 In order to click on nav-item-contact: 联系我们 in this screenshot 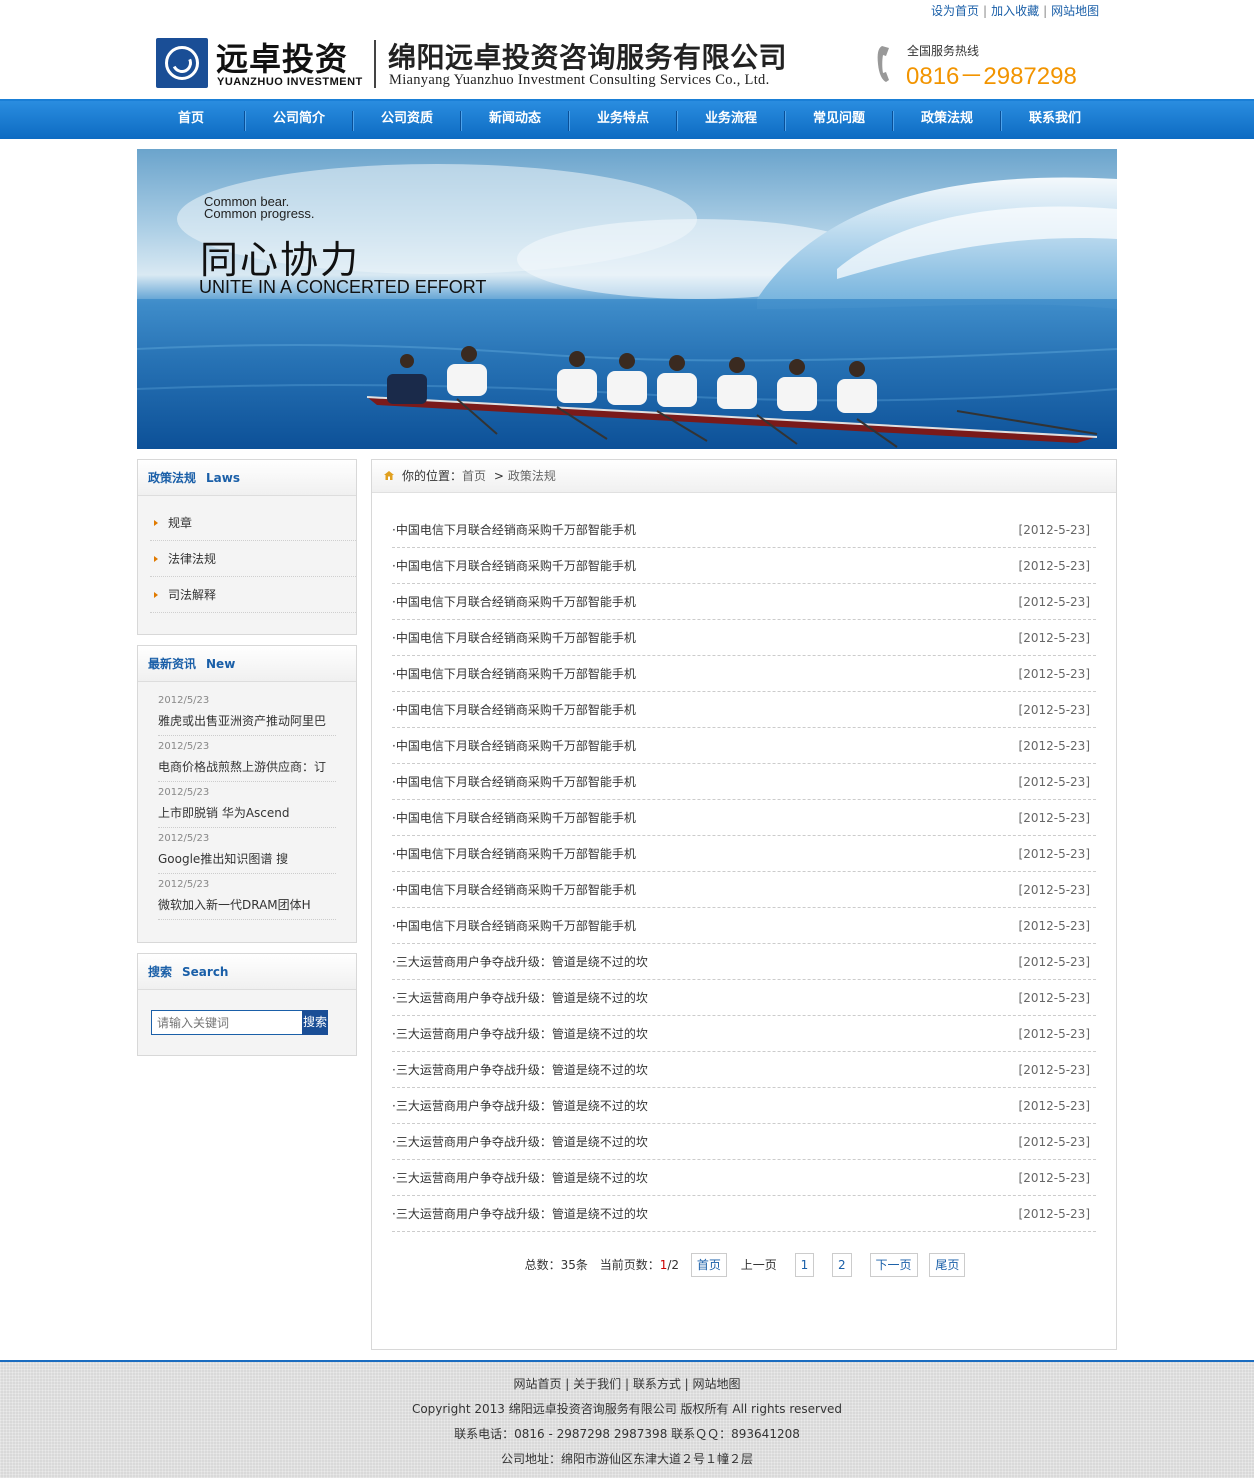, I will do `click(1055, 120)`.